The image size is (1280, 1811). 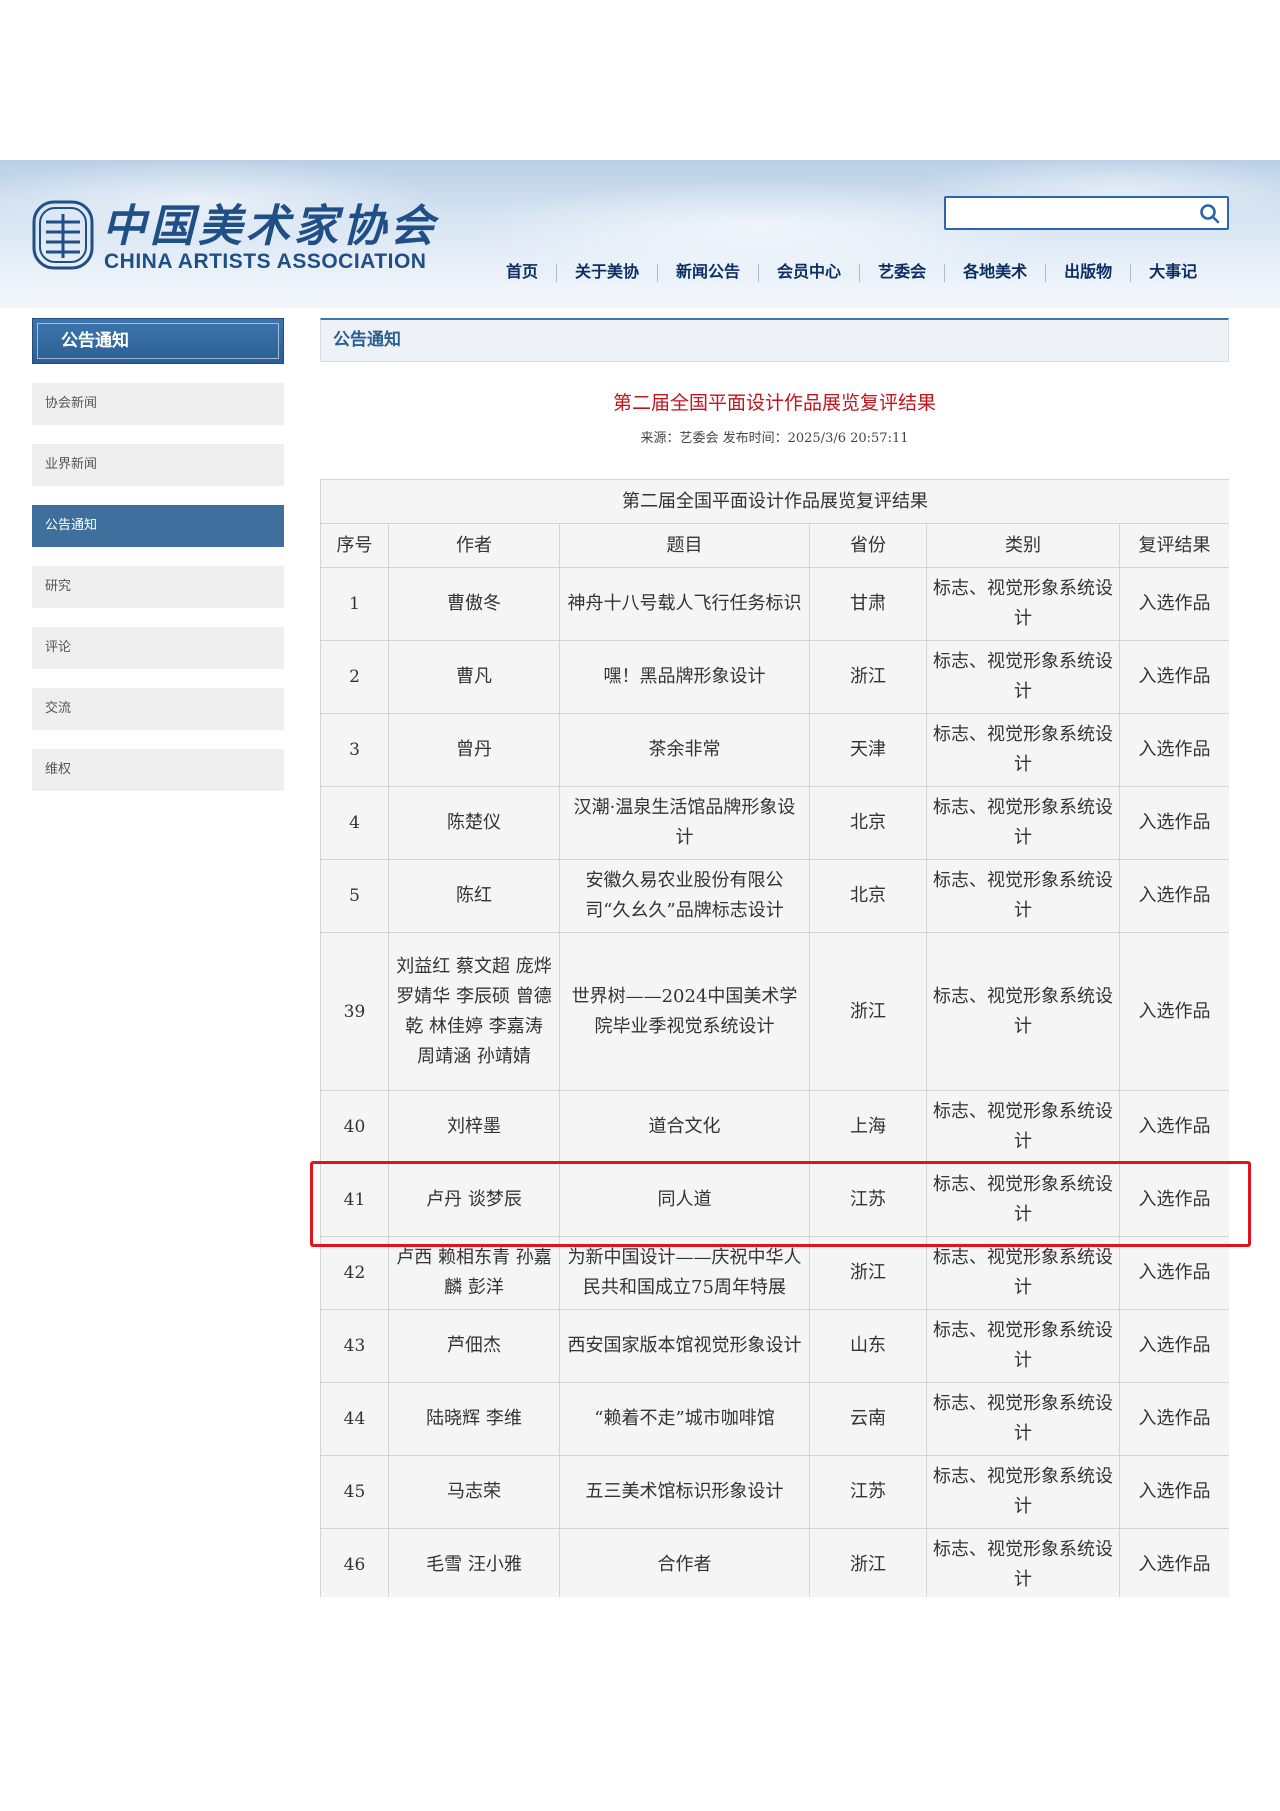 I want to click on table-row: 45 马志荣 五三美术馆标识形象设计 江苏 标志、视觉形象系统设计 入选作品, so click(x=774, y=1492).